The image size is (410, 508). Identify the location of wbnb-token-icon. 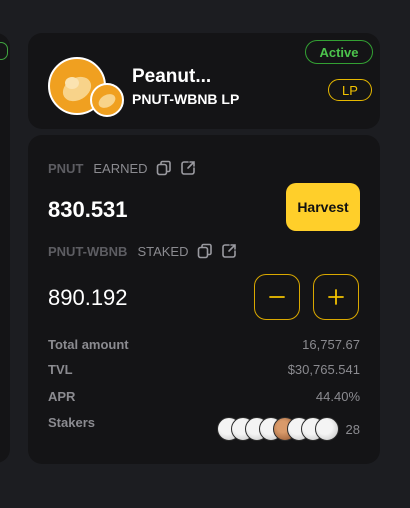
(107, 100).